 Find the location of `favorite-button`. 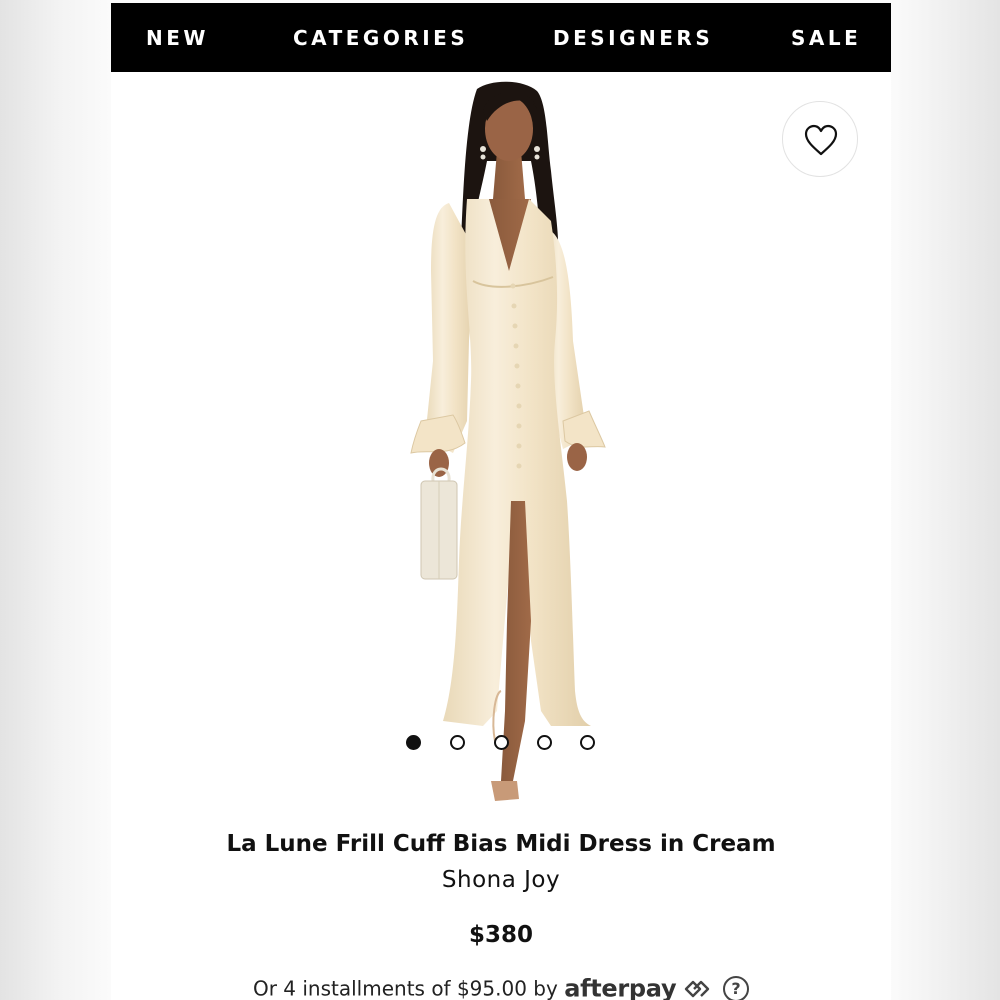

favorite-button is located at coordinates (820, 139).